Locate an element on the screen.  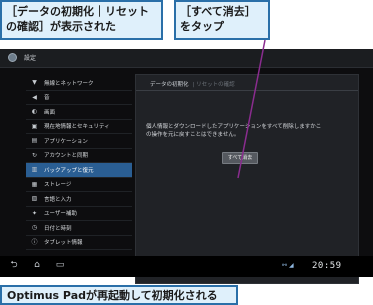
panel-subtitle: | リセットの確認 is located at coordinates (213, 85).